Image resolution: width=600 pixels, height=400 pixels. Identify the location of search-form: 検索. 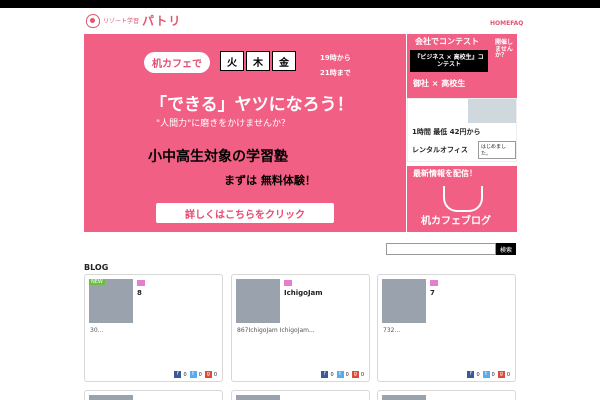
(451, 249).